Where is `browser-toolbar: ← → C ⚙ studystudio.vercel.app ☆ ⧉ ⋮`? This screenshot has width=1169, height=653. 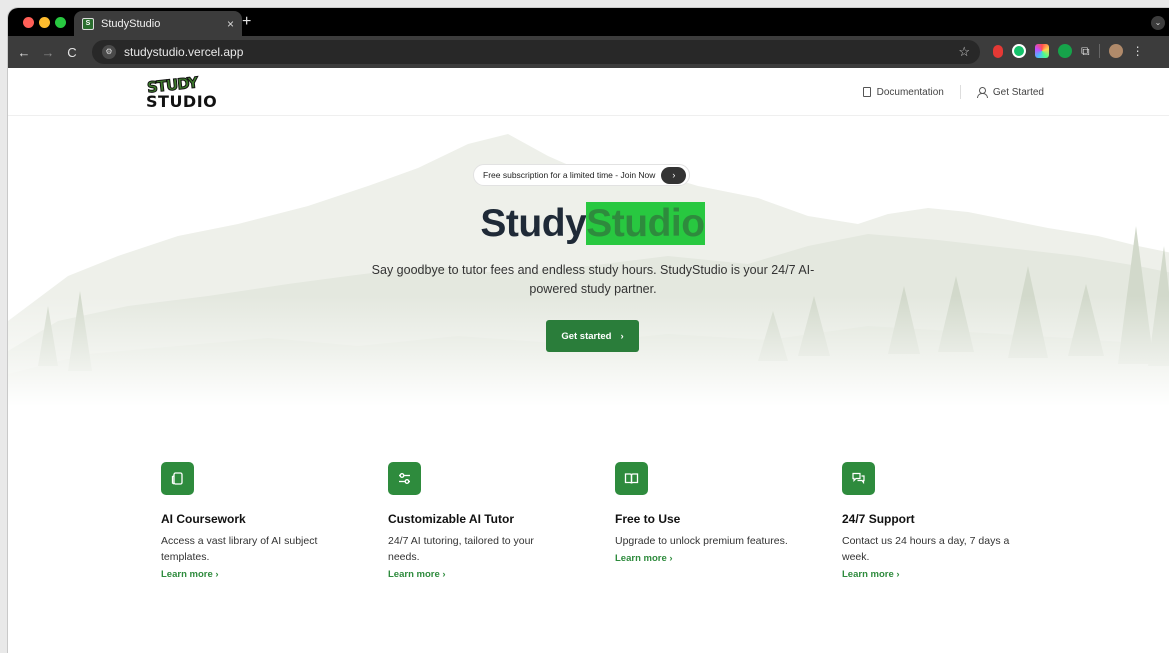 browser-toolbar: ← → C ⚙ studystudio.vercel.app ☆ ⧉ ⋮ is located at coordinates (588, 52).